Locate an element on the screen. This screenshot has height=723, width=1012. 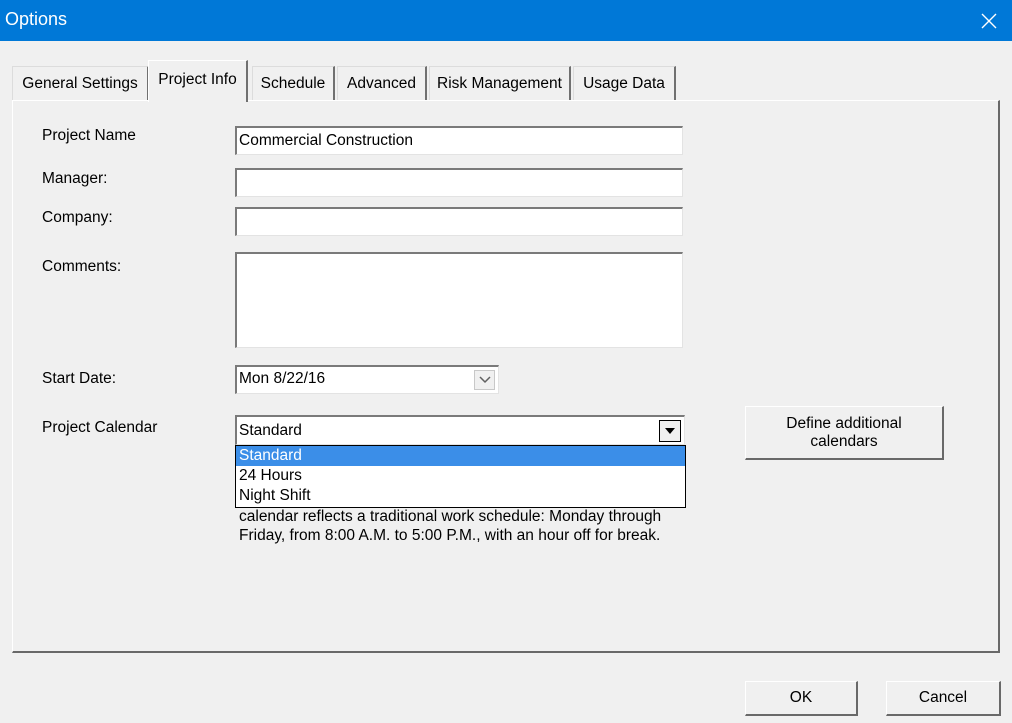
tab-project-info: Project Info is located at coordinates (198, 81).